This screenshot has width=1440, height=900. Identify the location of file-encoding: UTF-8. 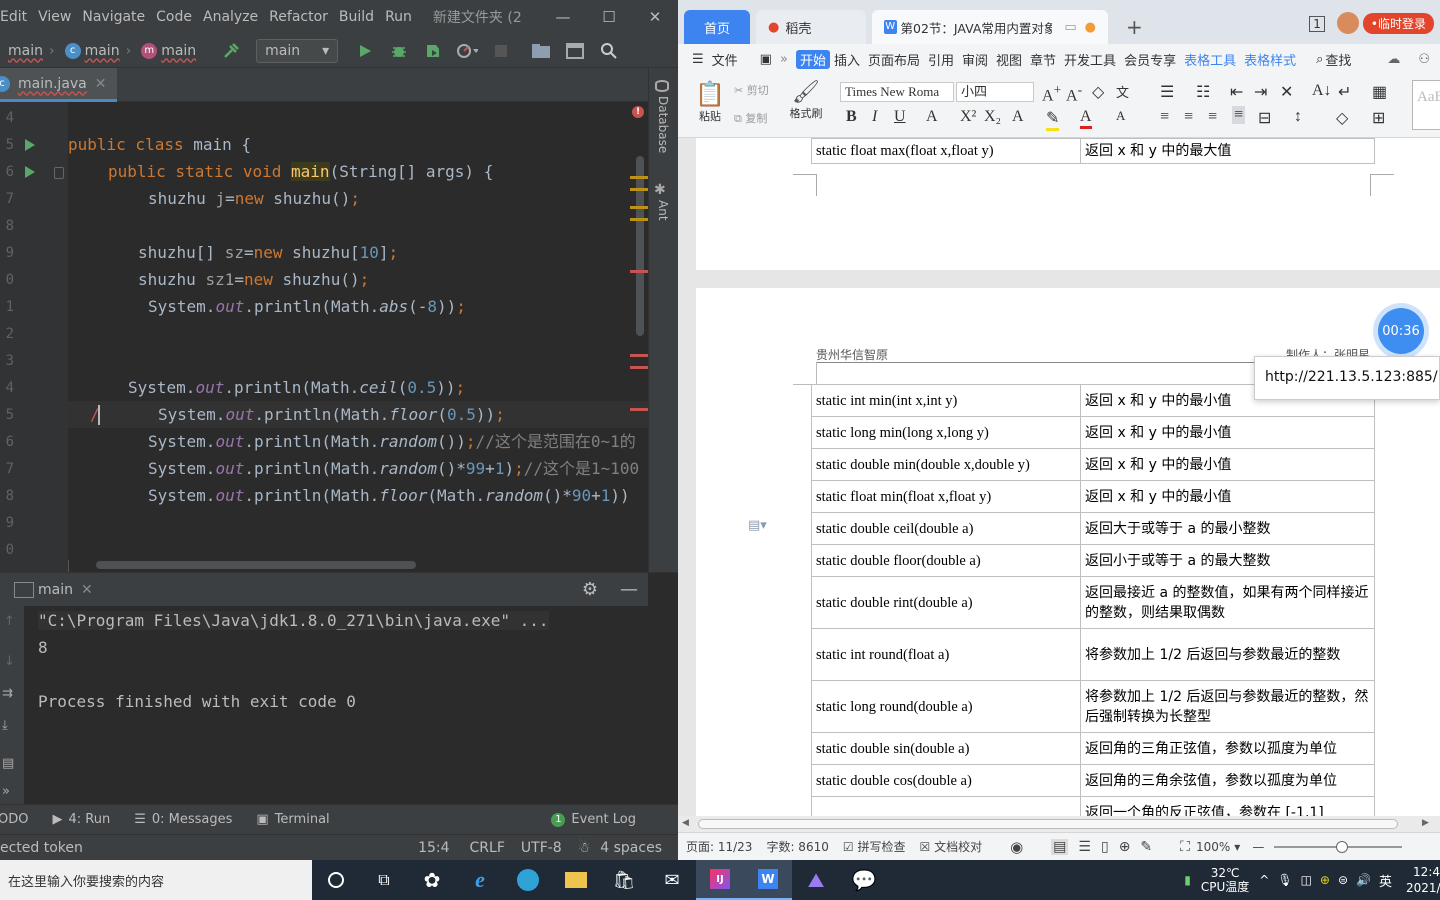
(541, 848).